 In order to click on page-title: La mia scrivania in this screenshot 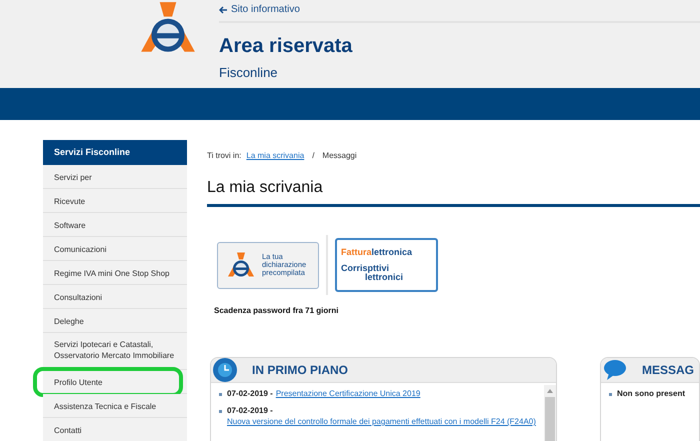, I will do `click(265, 188)`.